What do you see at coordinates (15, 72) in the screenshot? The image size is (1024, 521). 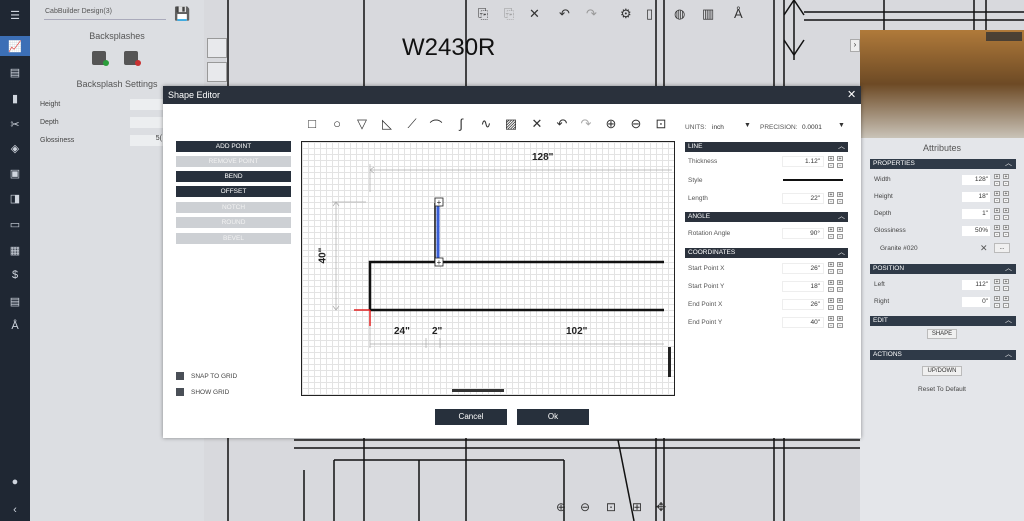 I see `document-icon: ▤` at bounding box center [15, 72].